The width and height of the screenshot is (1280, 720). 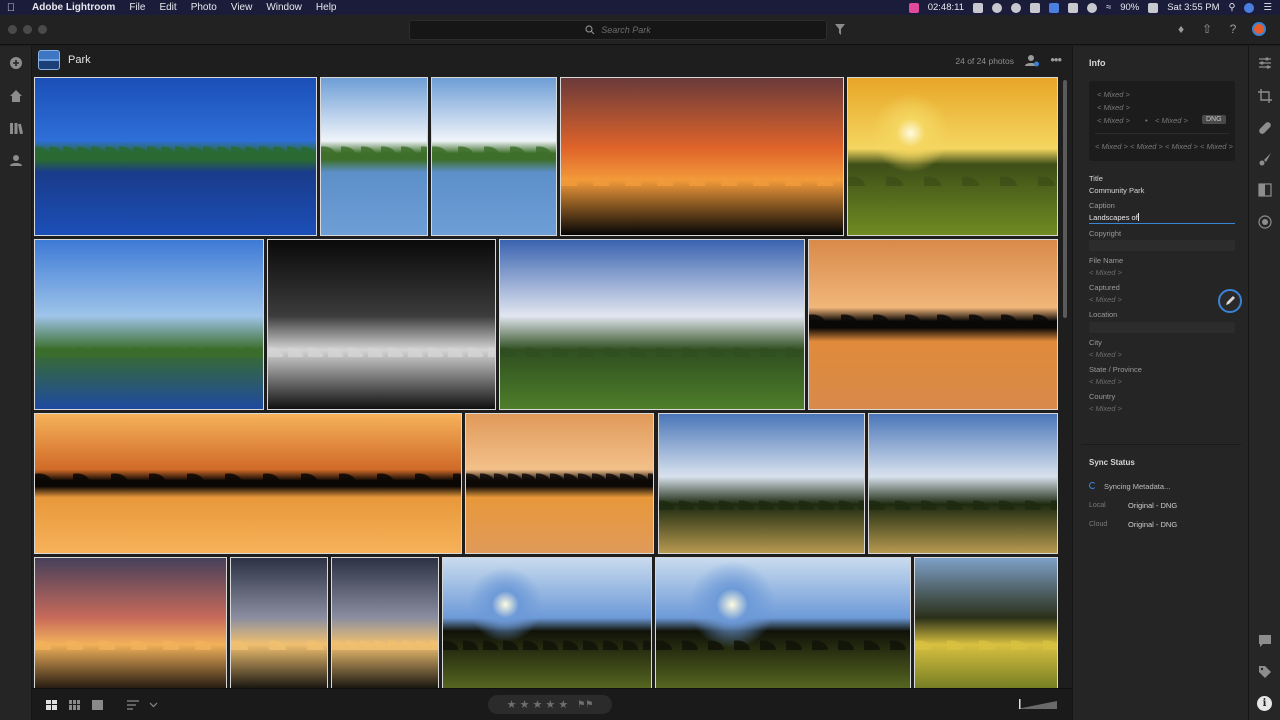 What do you see at coordinates (1259, 29) in the screenshot?
I see `user-avatar` at bounding box center [1259, 29].